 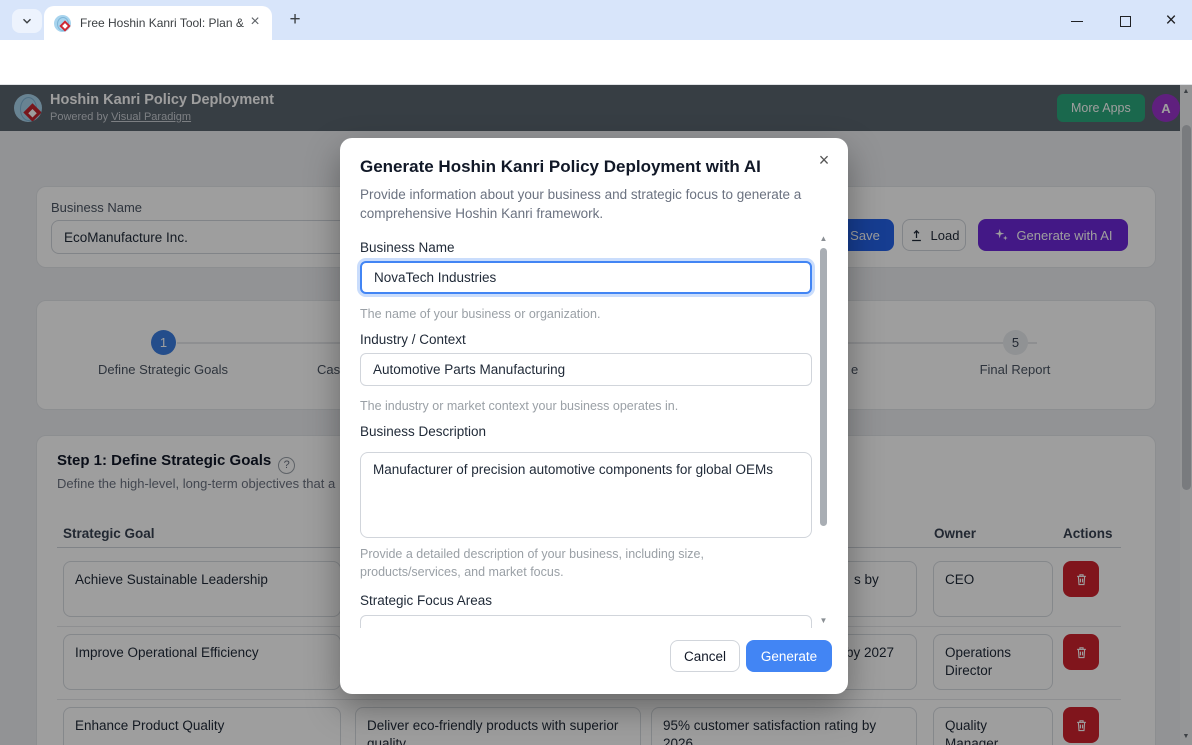 I want to click on industry-label: Industry / Context, so click(x=413, y=339).